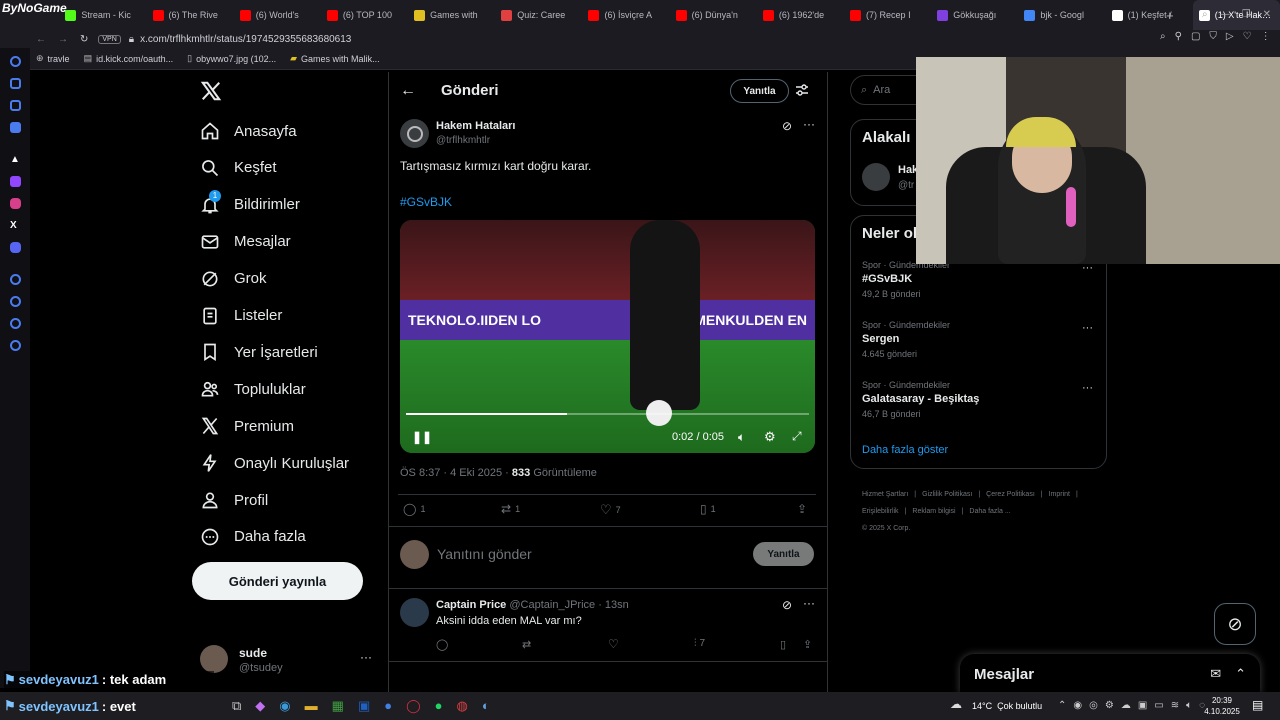  I want to click on trend-item: Spor · Gündemdekiler Sergen 4.645 gönderi, so click(906, 339).